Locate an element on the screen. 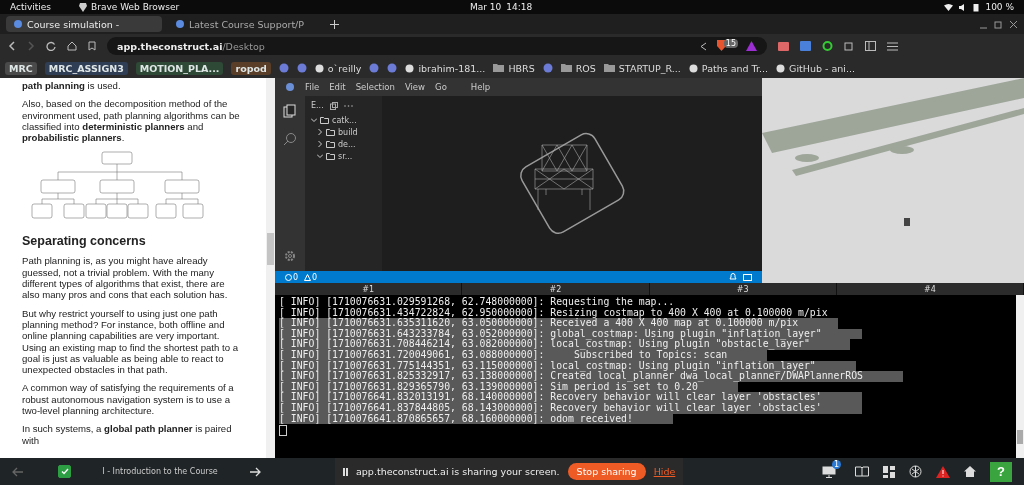  app-logo-icon is located at coordinates (290, 87).